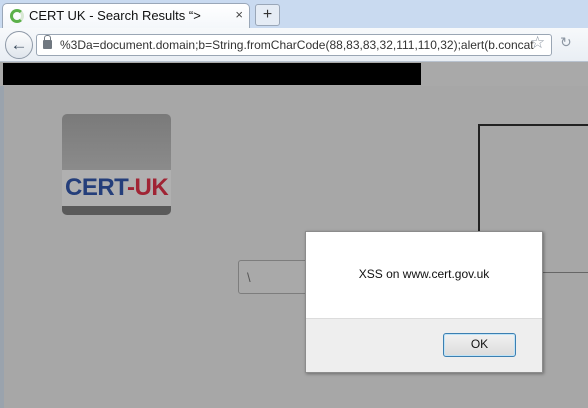 The image size is (588, 408). I want to click on lock-icon, so click(47, 42).